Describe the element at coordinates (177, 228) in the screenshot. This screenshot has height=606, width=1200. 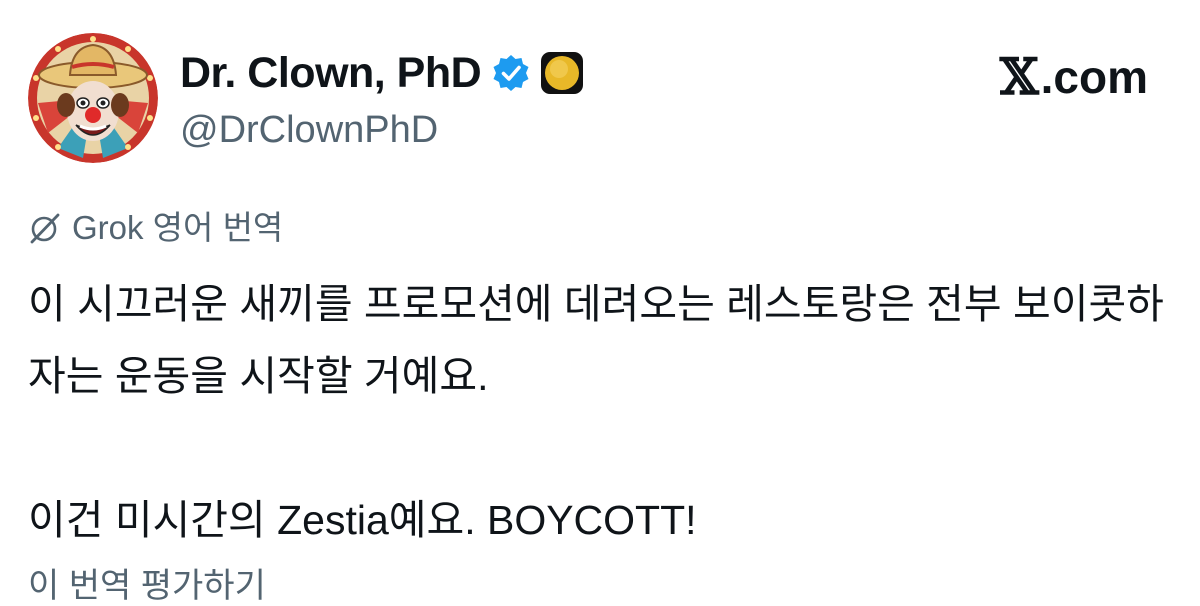
I see `translation-label-text: Grok 영어 번역` at that location.